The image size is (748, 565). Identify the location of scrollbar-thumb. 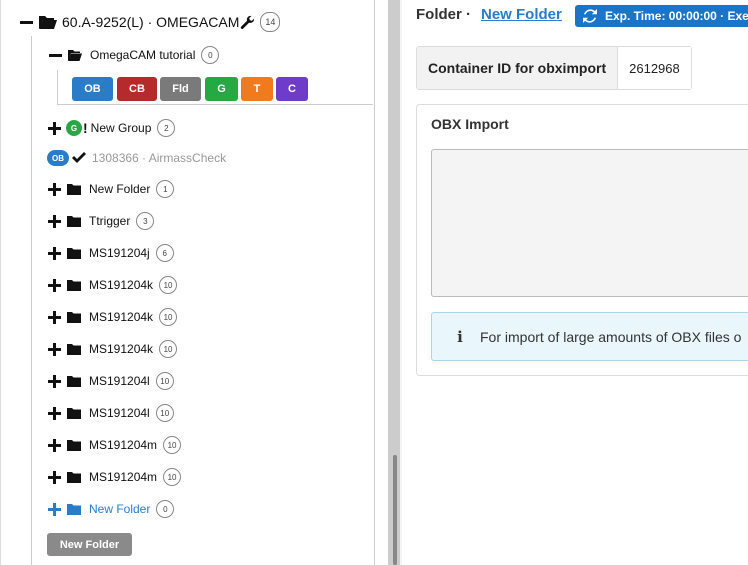
(395, 510).